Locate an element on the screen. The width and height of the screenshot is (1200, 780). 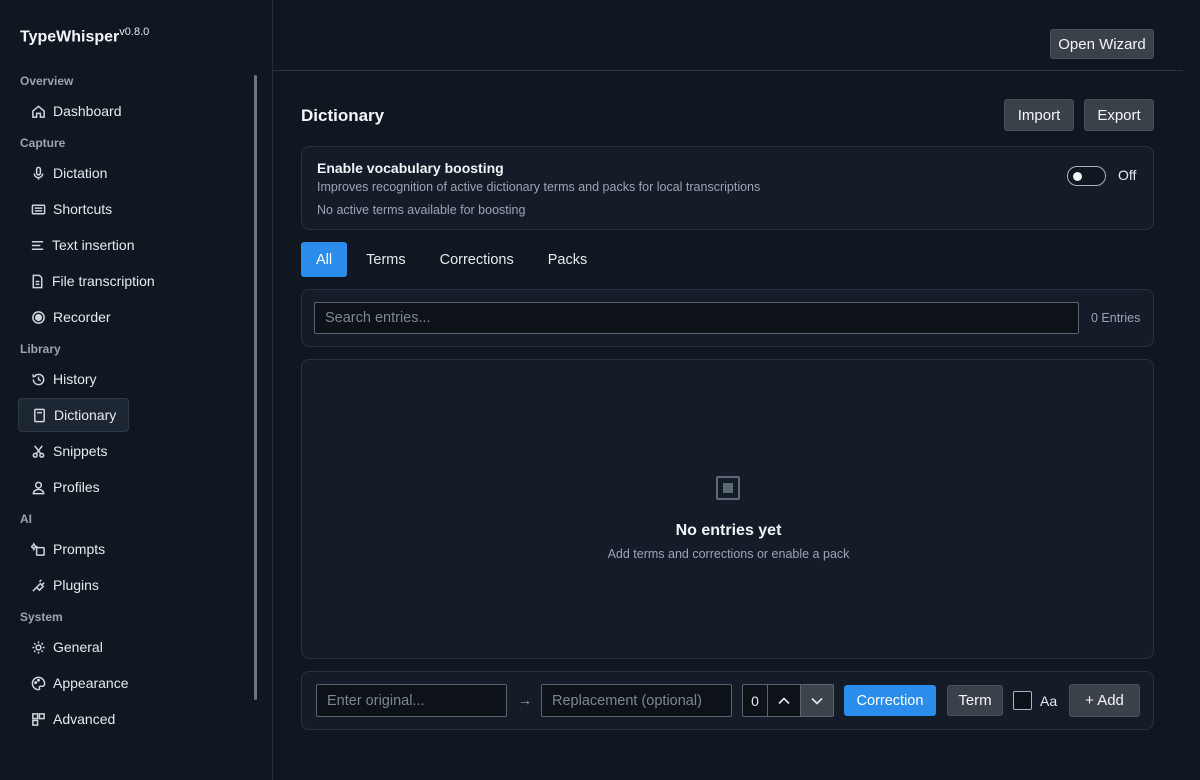
sidebar-item-file-transcription: File transcription is located at coordinates (86, 281).